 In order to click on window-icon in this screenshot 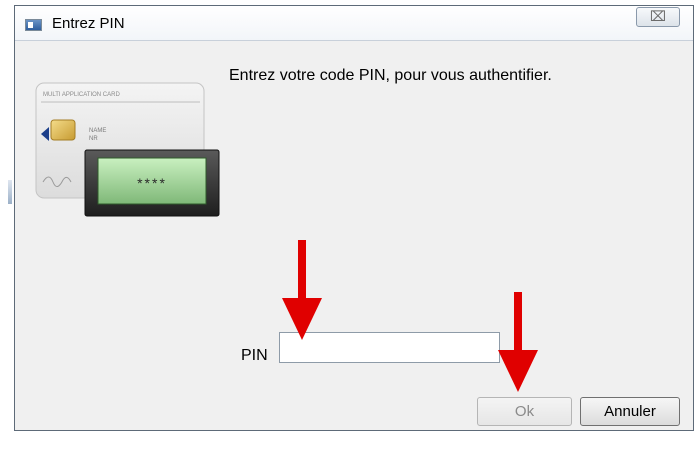, I will do `click(33, 25)`.